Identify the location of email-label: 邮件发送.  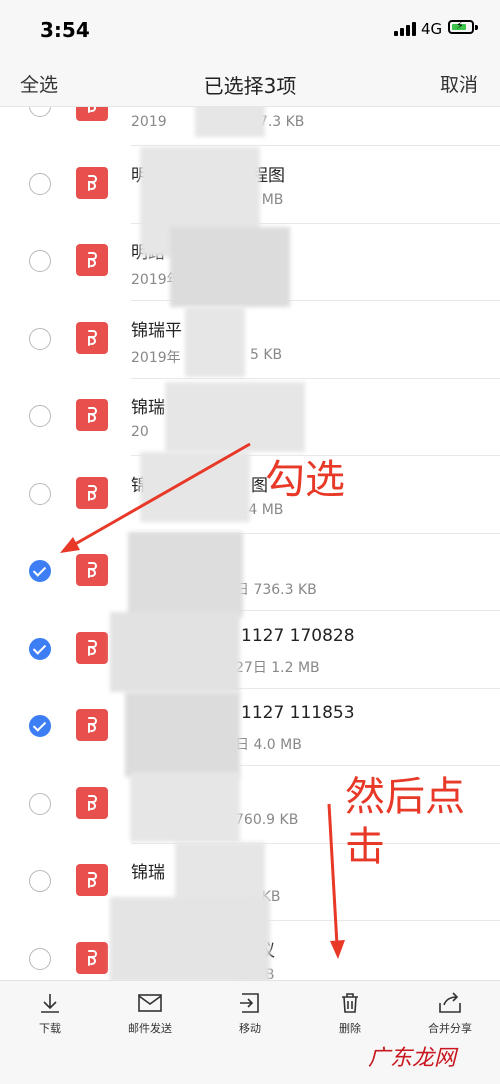
(150, 1028).